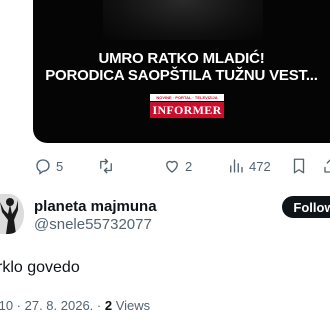  Describe the element at coordinates (108, 305) in the screenshot. I see `reply-views-count: 2` at that location.